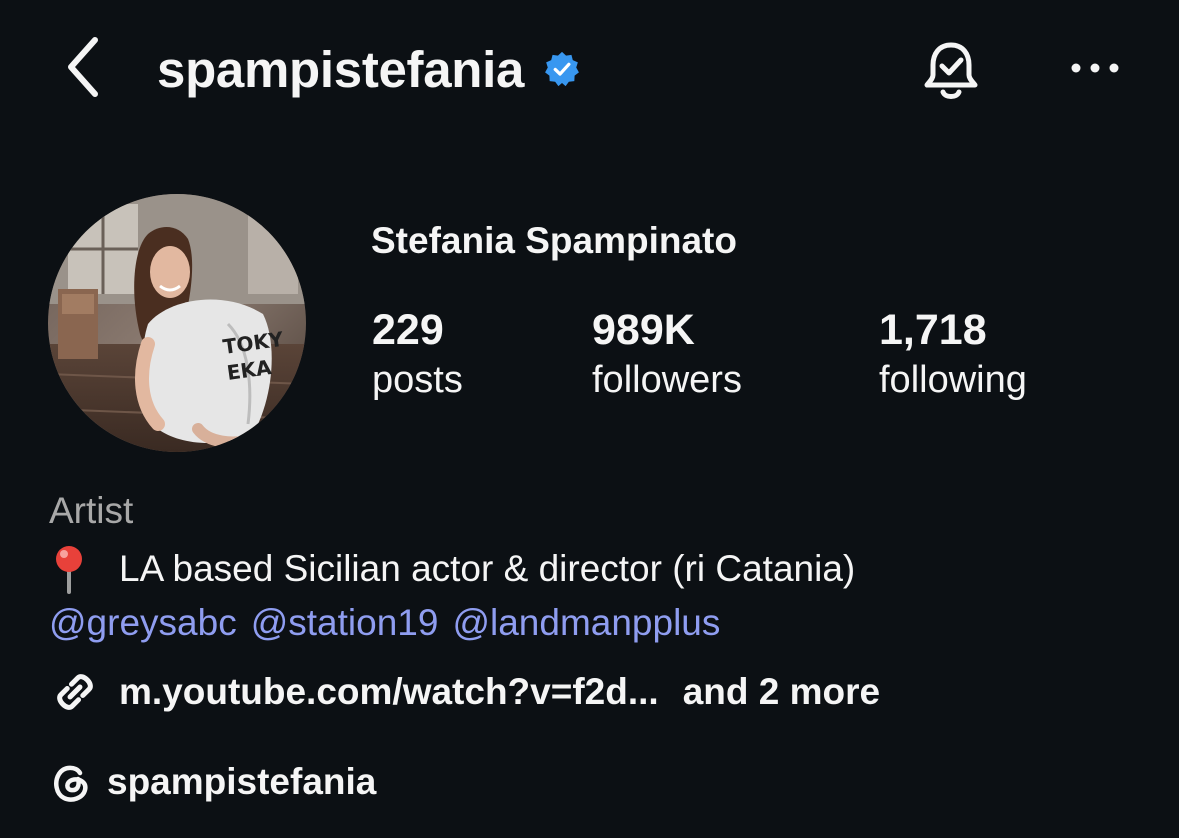 This screenshot has width=1179, height=838. Describe the element at coordinates (562, 69) in the screenshot. I see `verified-badge-icon` at that location.